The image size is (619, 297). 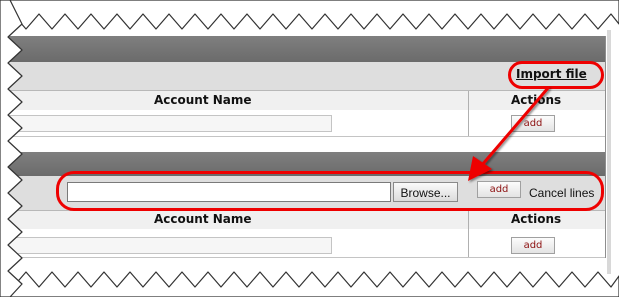 What do you see at coordinates (309, 15) in the screenshot?
I see `torn-edge-top` at bounding box center [309, 15].